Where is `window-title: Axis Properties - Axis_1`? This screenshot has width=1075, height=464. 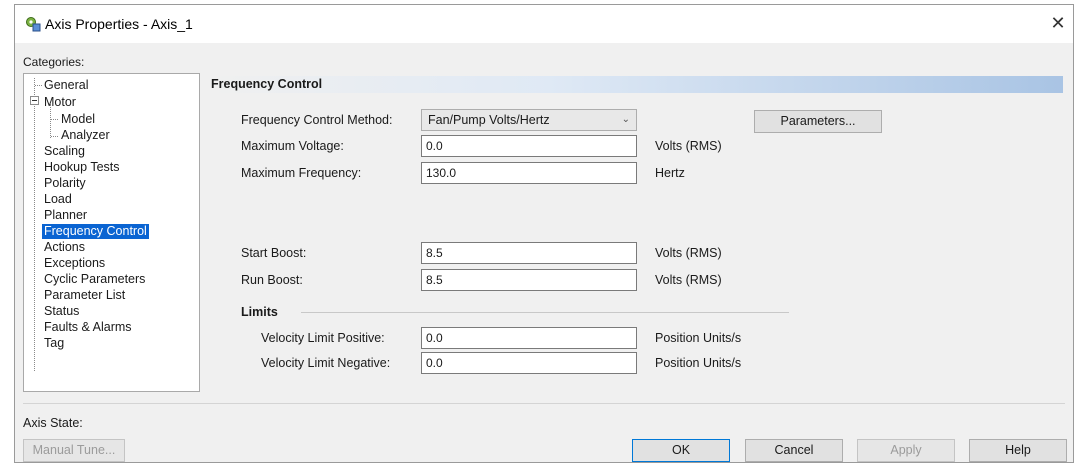
window-title: Axis Properties - Axis_1 is located at coordinates (119, 24).